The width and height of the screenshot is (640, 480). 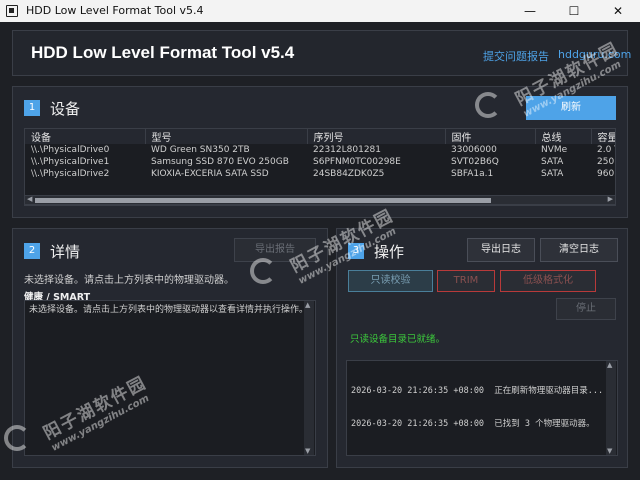 I want to click on section-number-2: 2, so click(x=32, y=251).